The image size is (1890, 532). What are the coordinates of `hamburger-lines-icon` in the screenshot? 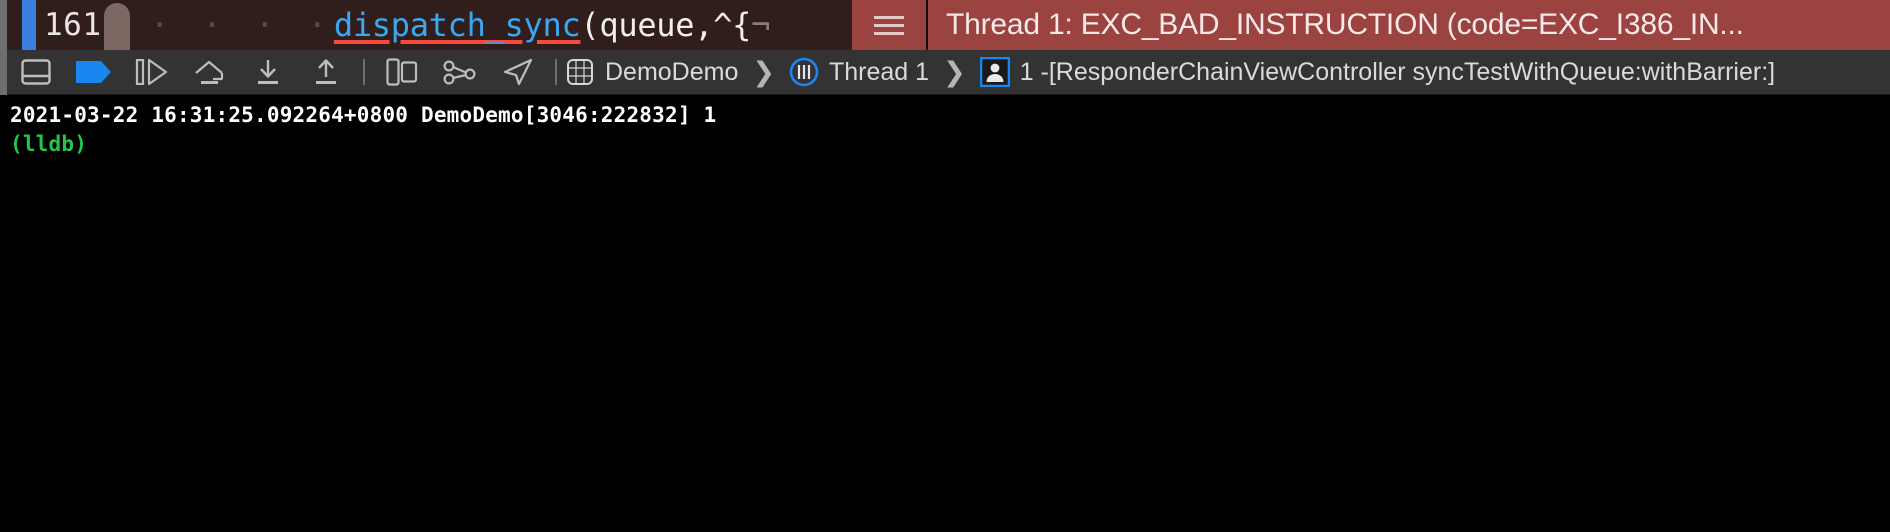 It's located at (890, 25).